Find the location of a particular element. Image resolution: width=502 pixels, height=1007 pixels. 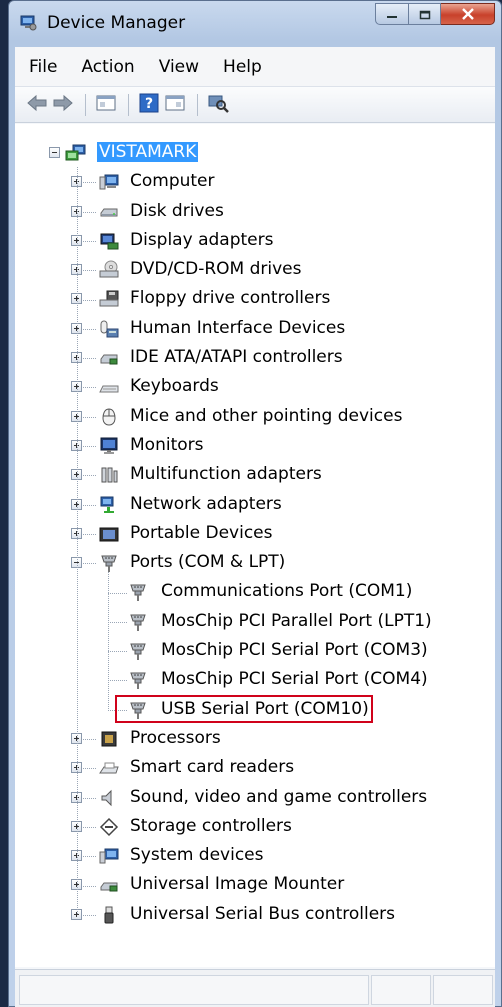

processor-icon is located at coordinates (109, 739).